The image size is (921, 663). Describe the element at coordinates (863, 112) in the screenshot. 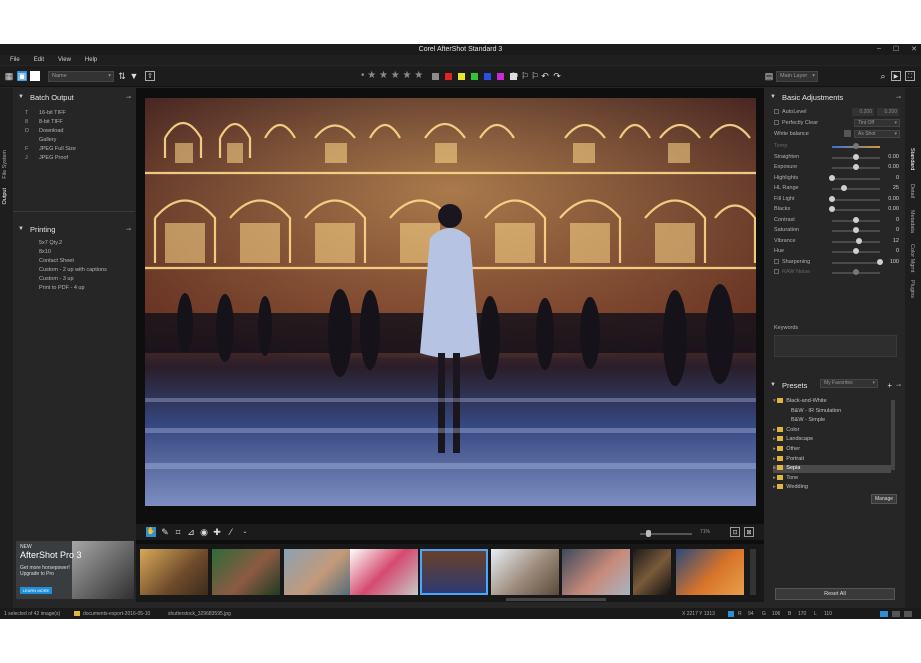

I see `autolevel-value-1: 0.200` at that location.